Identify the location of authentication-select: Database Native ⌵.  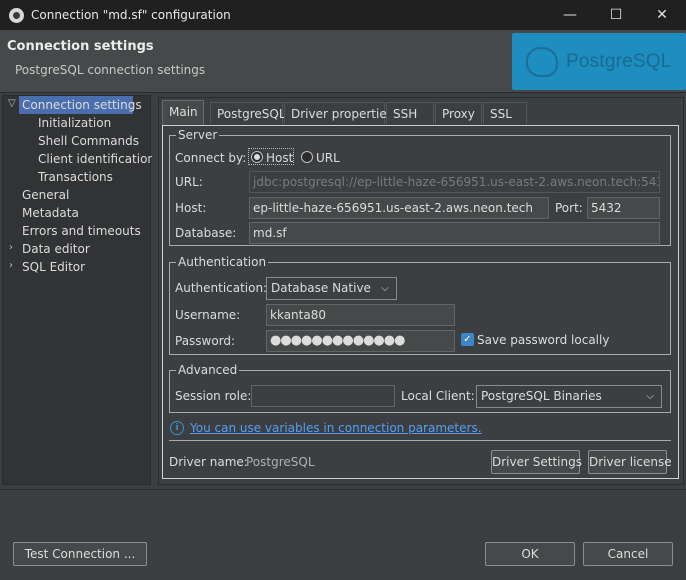
(331, 288).